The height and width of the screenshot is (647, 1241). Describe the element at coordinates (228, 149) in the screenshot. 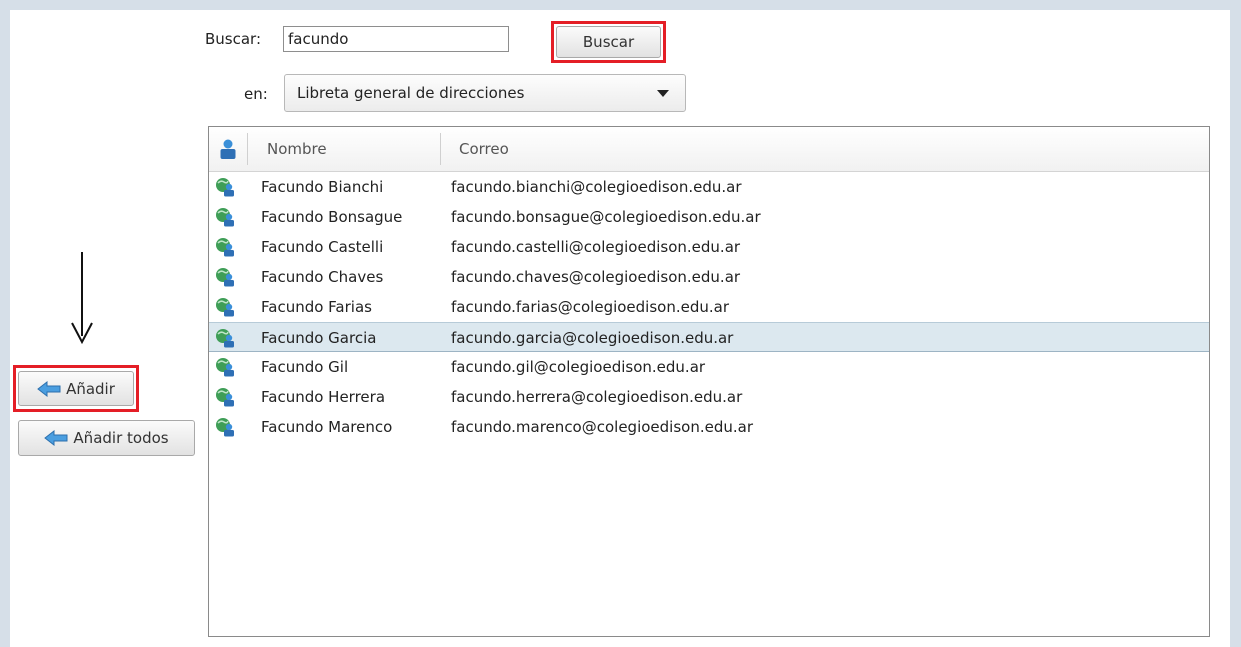

I see `contact-icon` at that location.